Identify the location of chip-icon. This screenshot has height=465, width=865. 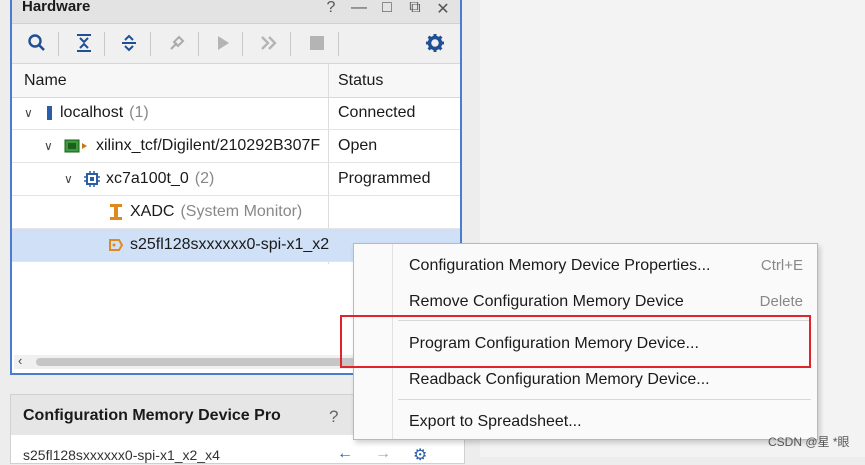
(92, 179).